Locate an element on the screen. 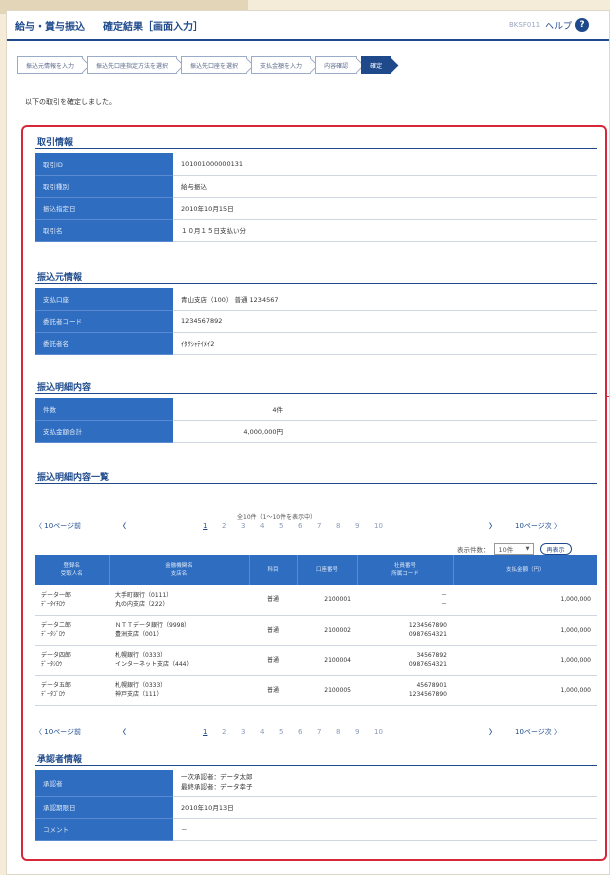  approvers: 一次承認者：データ太郎 最終承認者：データ幸子 is located at coordinates (385, 783).